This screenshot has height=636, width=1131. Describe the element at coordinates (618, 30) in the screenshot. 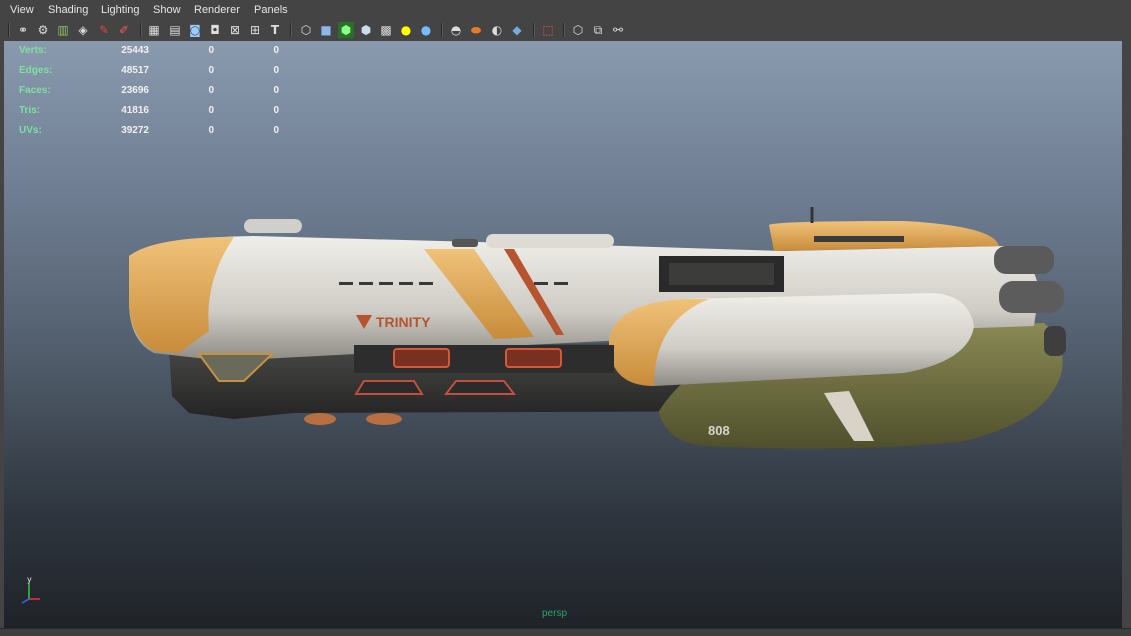

I see `xray-components-icon: ⚯` at that location.